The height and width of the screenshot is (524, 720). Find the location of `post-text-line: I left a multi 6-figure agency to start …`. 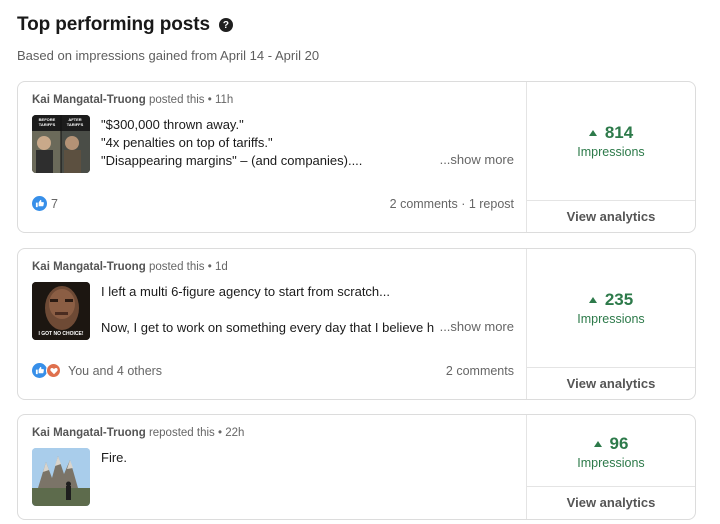

post-text-line: I left a multi 6-figure agency to start … is located at coordinates (245, 291).